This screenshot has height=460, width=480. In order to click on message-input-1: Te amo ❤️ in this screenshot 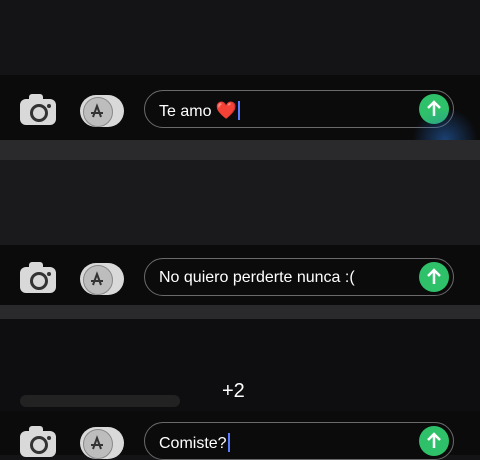, I will do `click(299, 109)`.